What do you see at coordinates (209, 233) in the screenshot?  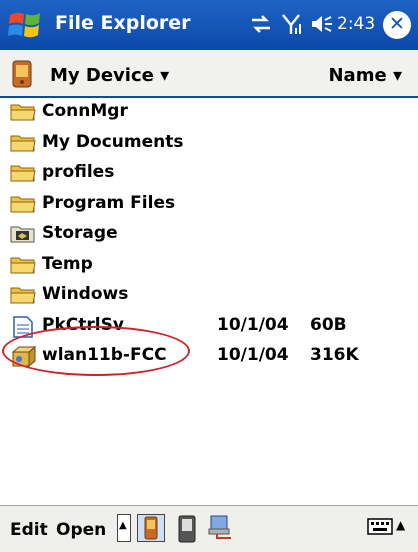 I see `list-item: Storage` at bounding box center [209, 233].